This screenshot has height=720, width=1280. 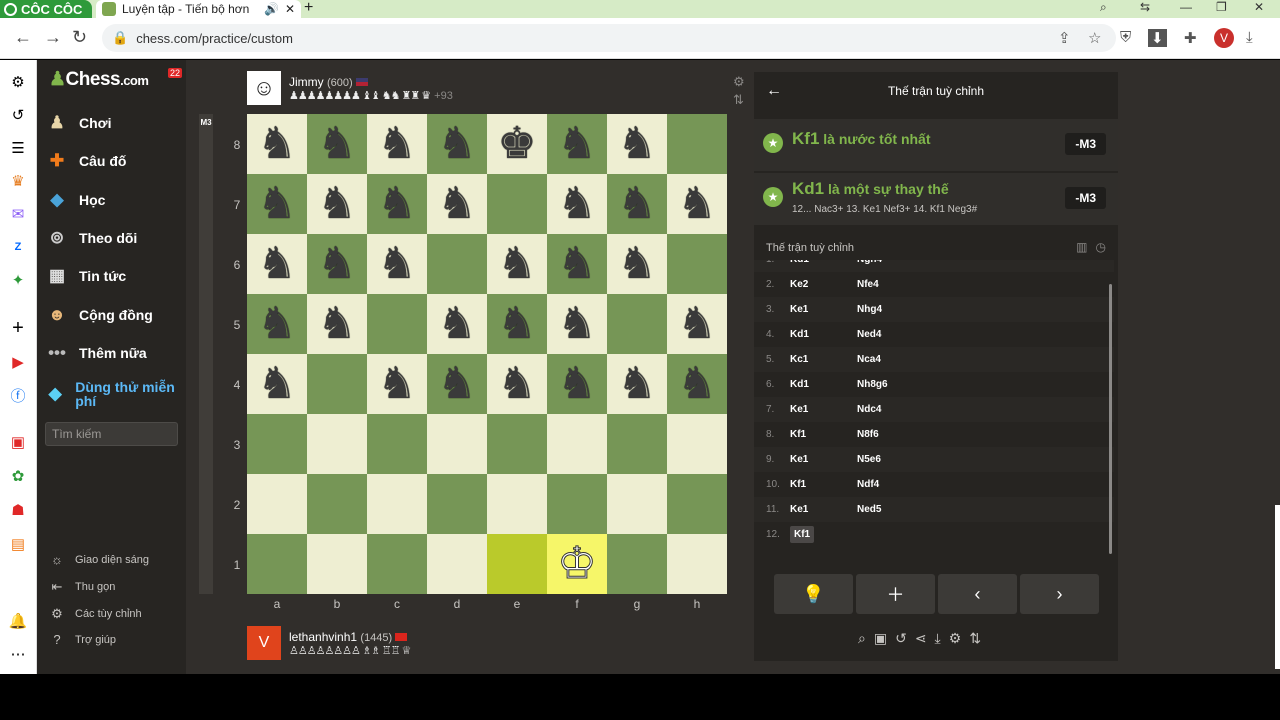 What do you see at coordinates (308, 8) in the screenshot?
I see `new-tab-button: +` at bounding box center [308, 8].